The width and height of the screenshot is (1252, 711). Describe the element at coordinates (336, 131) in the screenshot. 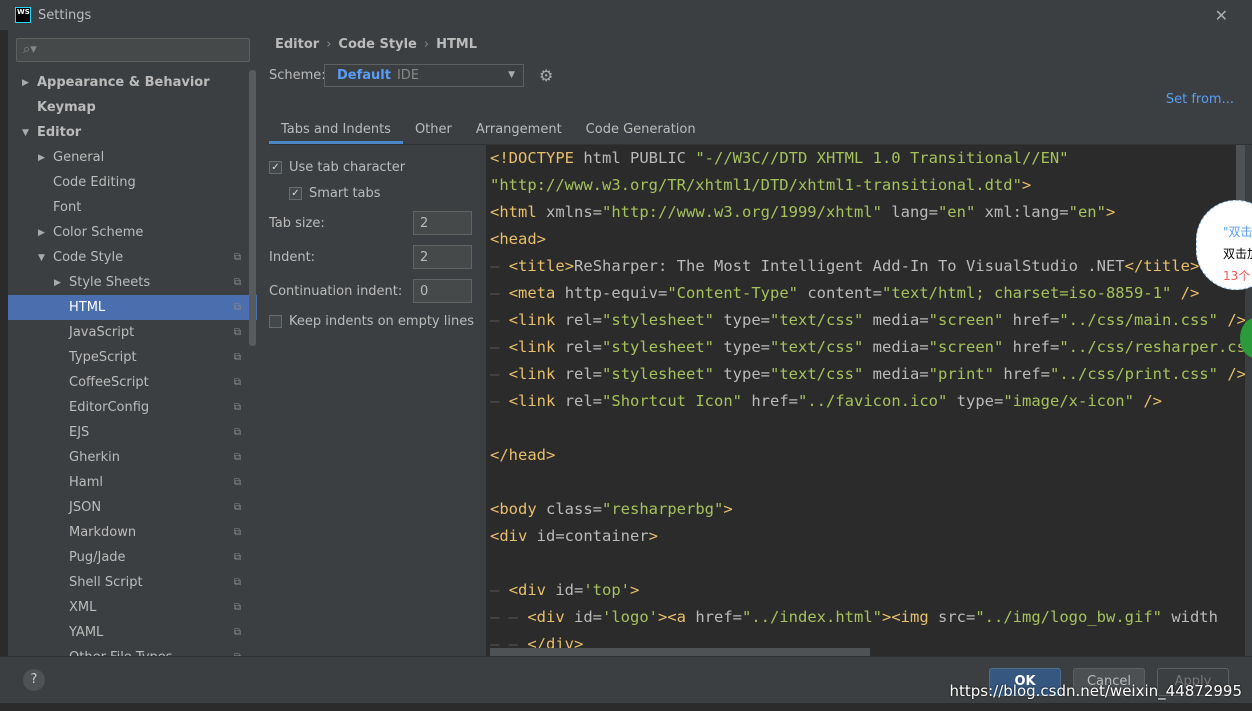

I see `tab-tabs-and-indents: Tabs and Indents` at that location.